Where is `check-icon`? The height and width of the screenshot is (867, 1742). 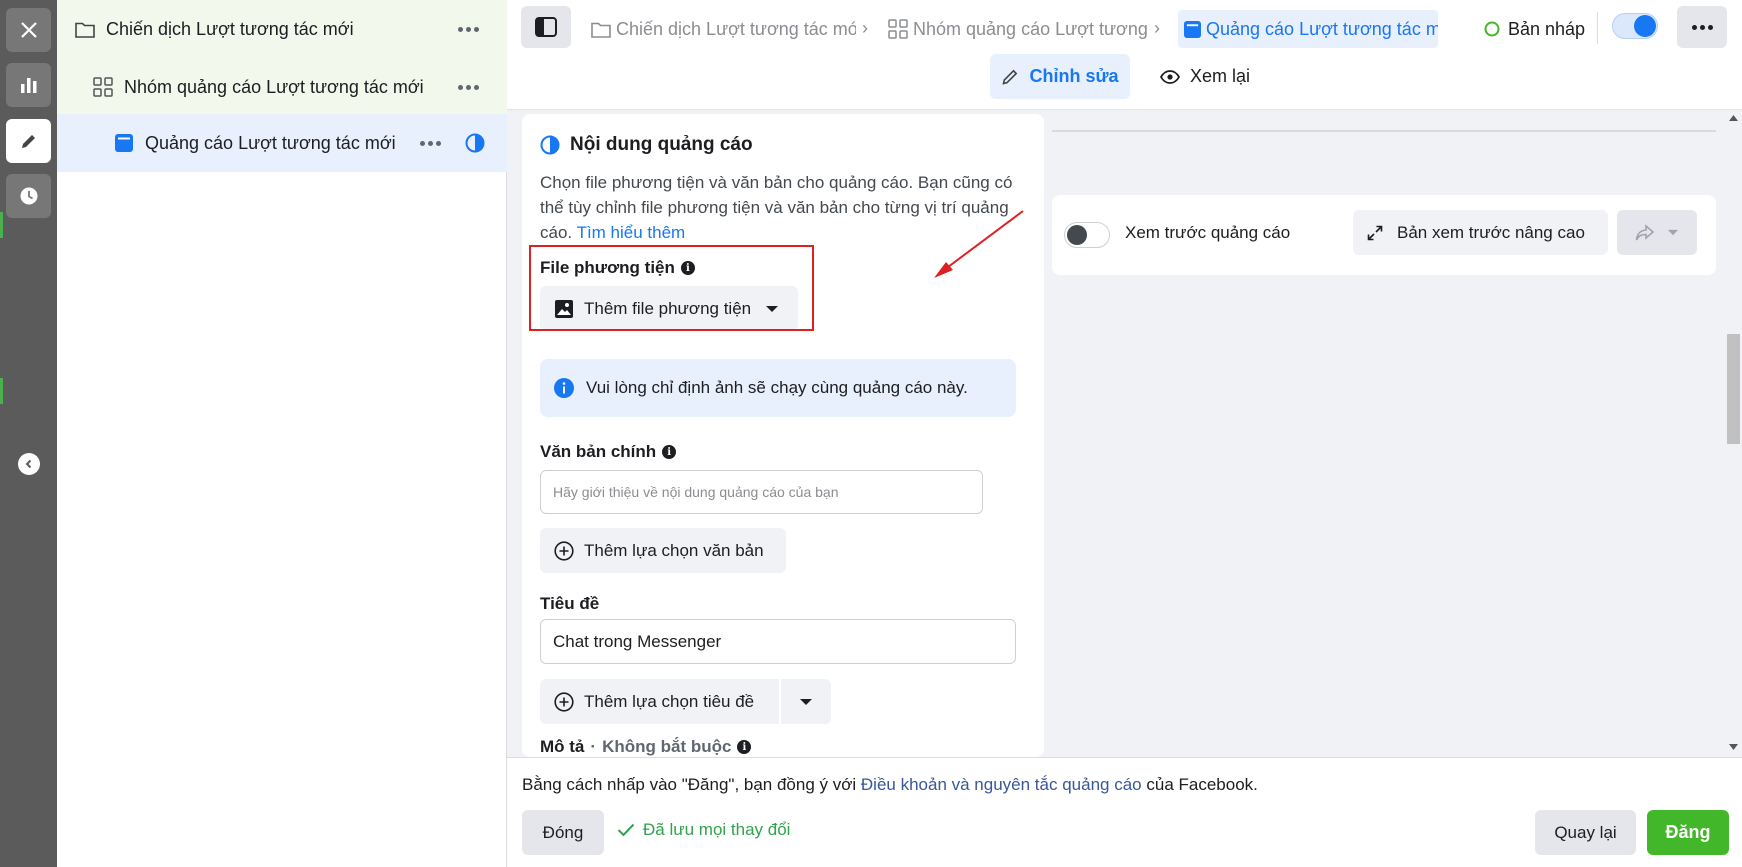
check-icon is located at coordinates (626, 830).